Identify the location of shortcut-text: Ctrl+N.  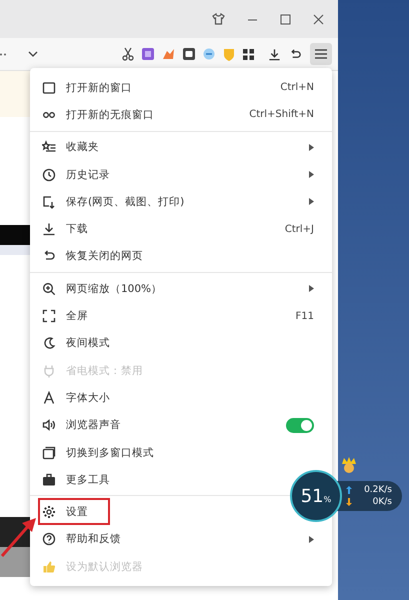
(297, 88).